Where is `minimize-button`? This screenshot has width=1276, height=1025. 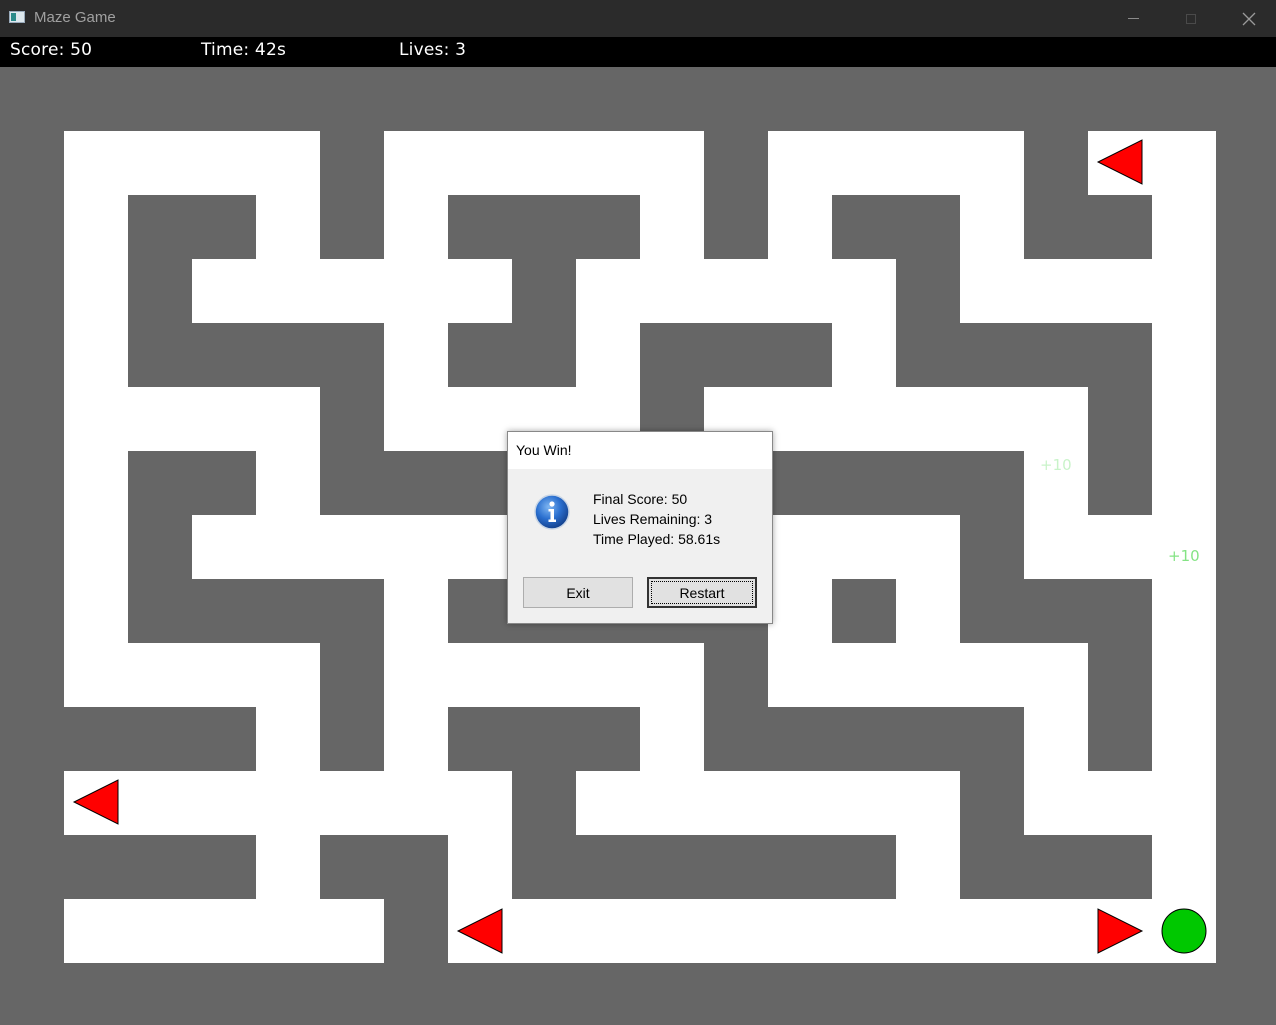 minimize-button is located at coordinates (1133, 18).